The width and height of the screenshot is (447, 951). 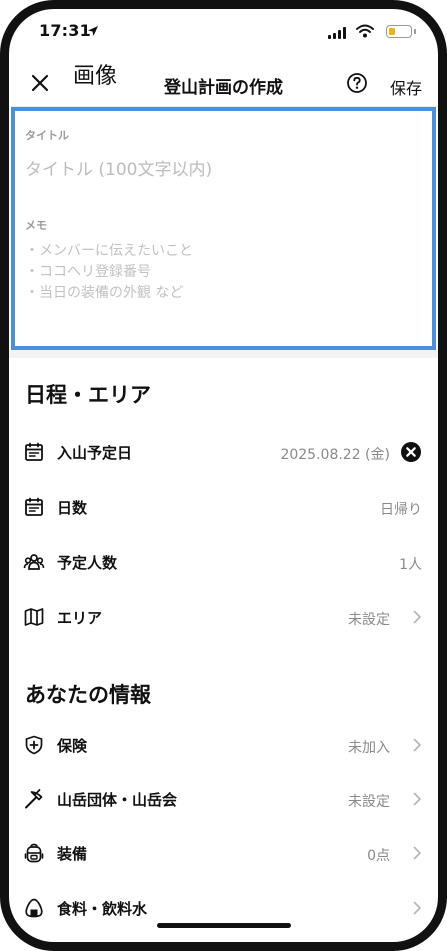 What do you see at coordinates (34, 745) in the screenshot?
I see `shield-plus-icon` at bounding box center [34, 745].